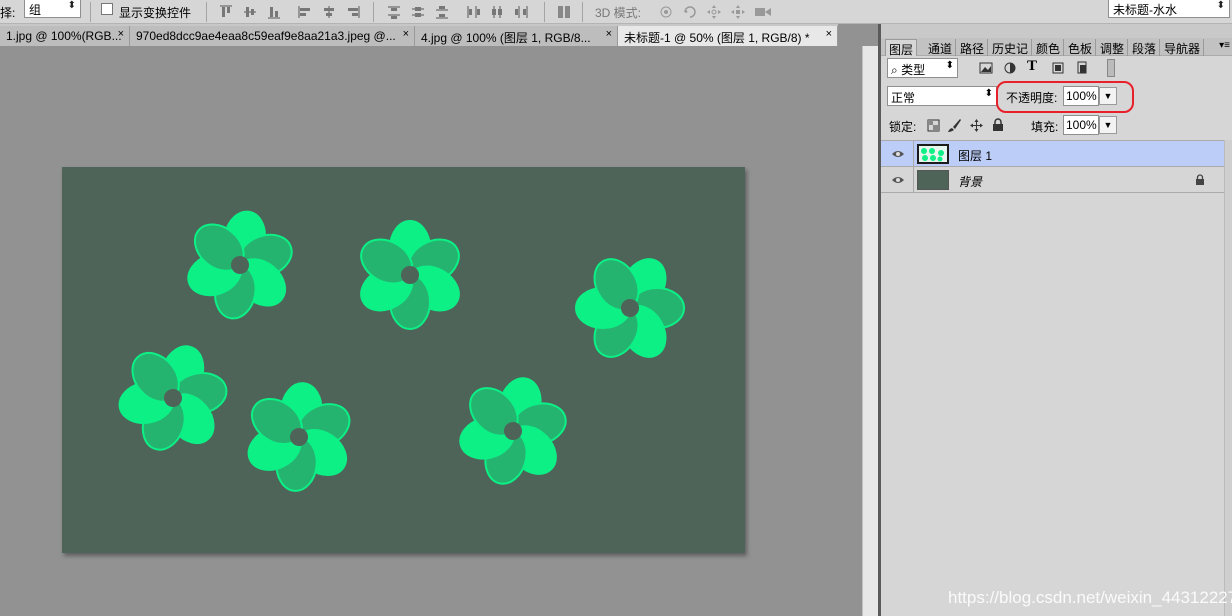  What do you see at coordinates (1045, 127) in the screenshot?
I see `fill-label: 填充:` at bounding box center [1045, 127].